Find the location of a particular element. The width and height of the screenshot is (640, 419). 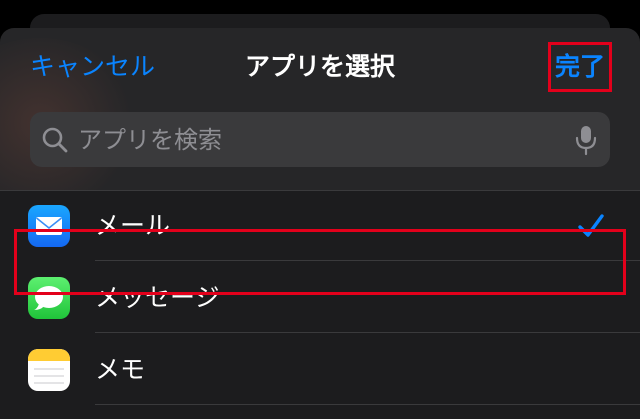

checkmark-icon is located at coordinates (591, 225).